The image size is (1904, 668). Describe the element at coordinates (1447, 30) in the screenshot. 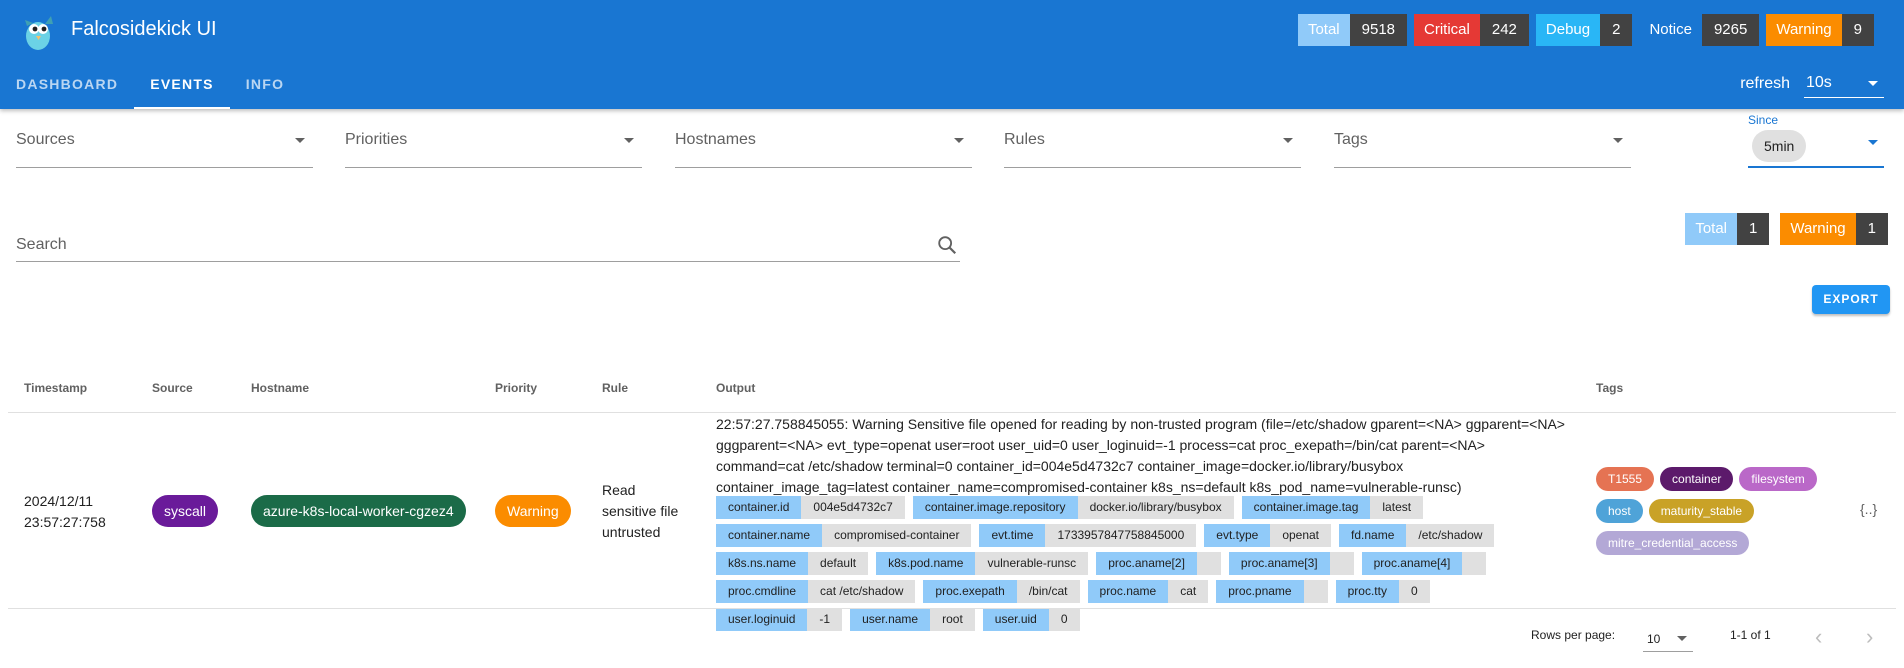

I see `counter-label: Critical` at that location.